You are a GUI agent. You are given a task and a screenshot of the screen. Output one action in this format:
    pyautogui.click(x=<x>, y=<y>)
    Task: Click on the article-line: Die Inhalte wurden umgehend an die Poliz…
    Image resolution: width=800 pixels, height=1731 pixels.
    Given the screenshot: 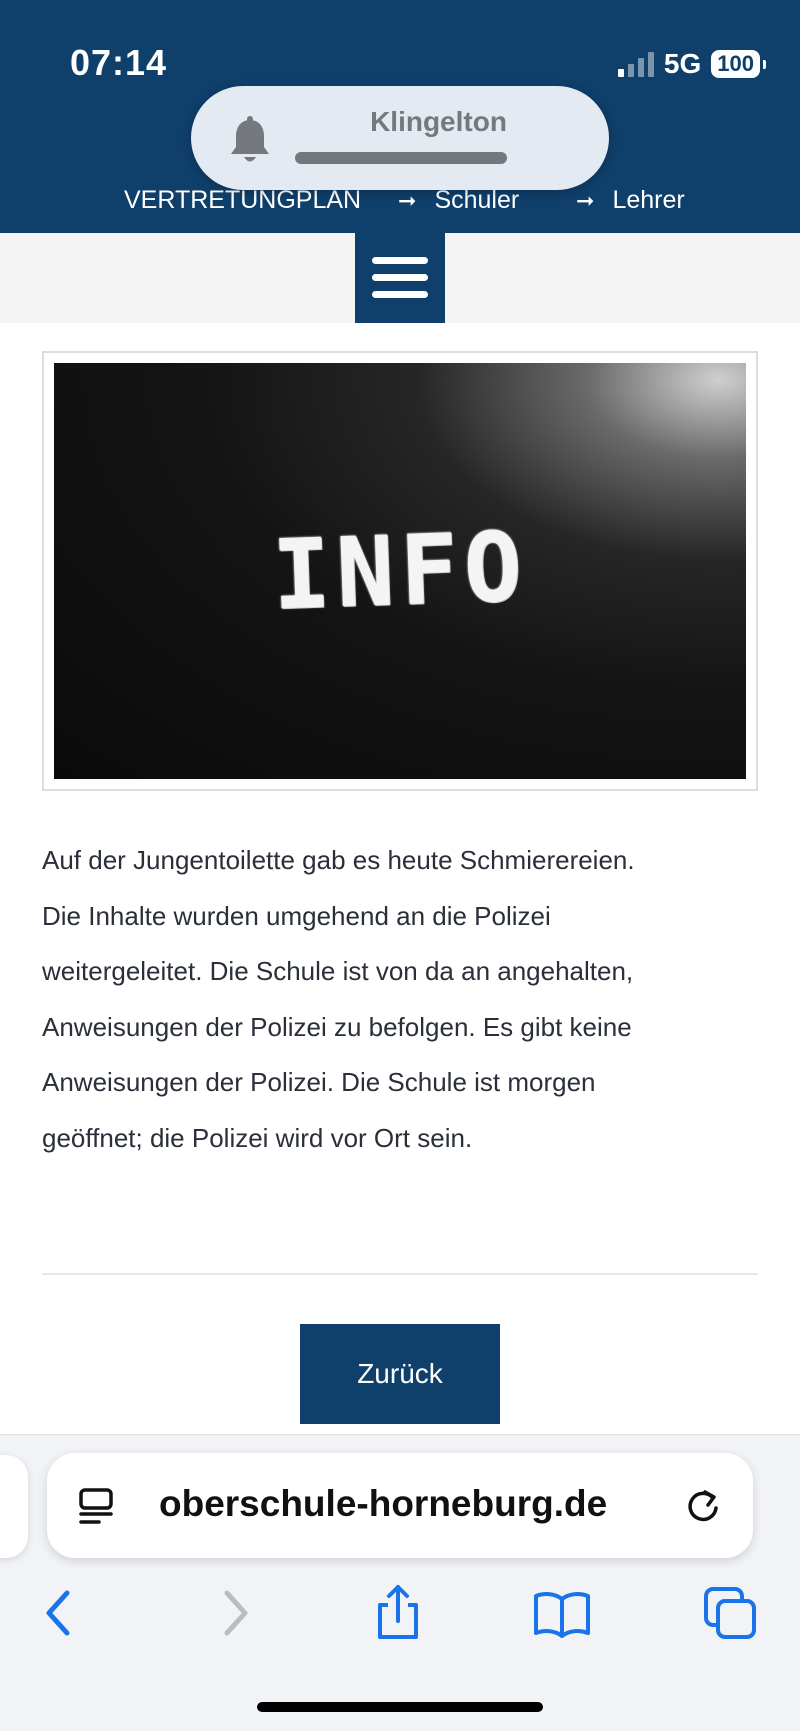 What is the action you would take?
    pyautogui.click(x=296, y=915)
    